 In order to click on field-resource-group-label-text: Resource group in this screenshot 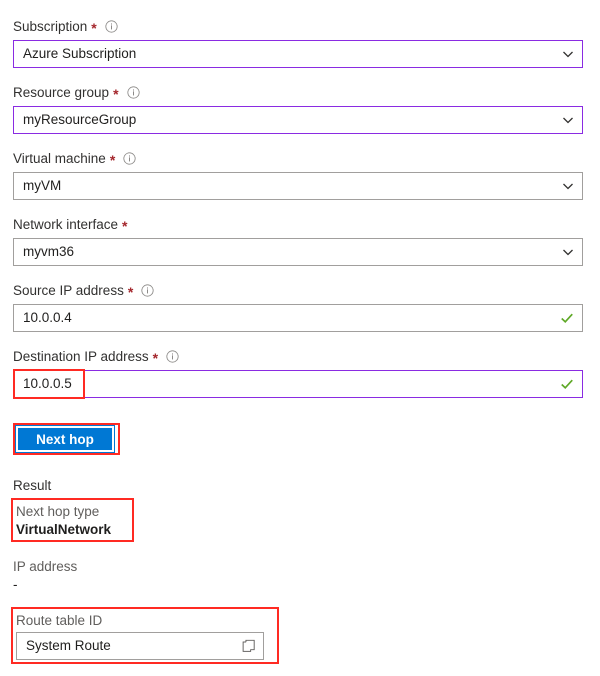, I will do `click(61, 92)`.